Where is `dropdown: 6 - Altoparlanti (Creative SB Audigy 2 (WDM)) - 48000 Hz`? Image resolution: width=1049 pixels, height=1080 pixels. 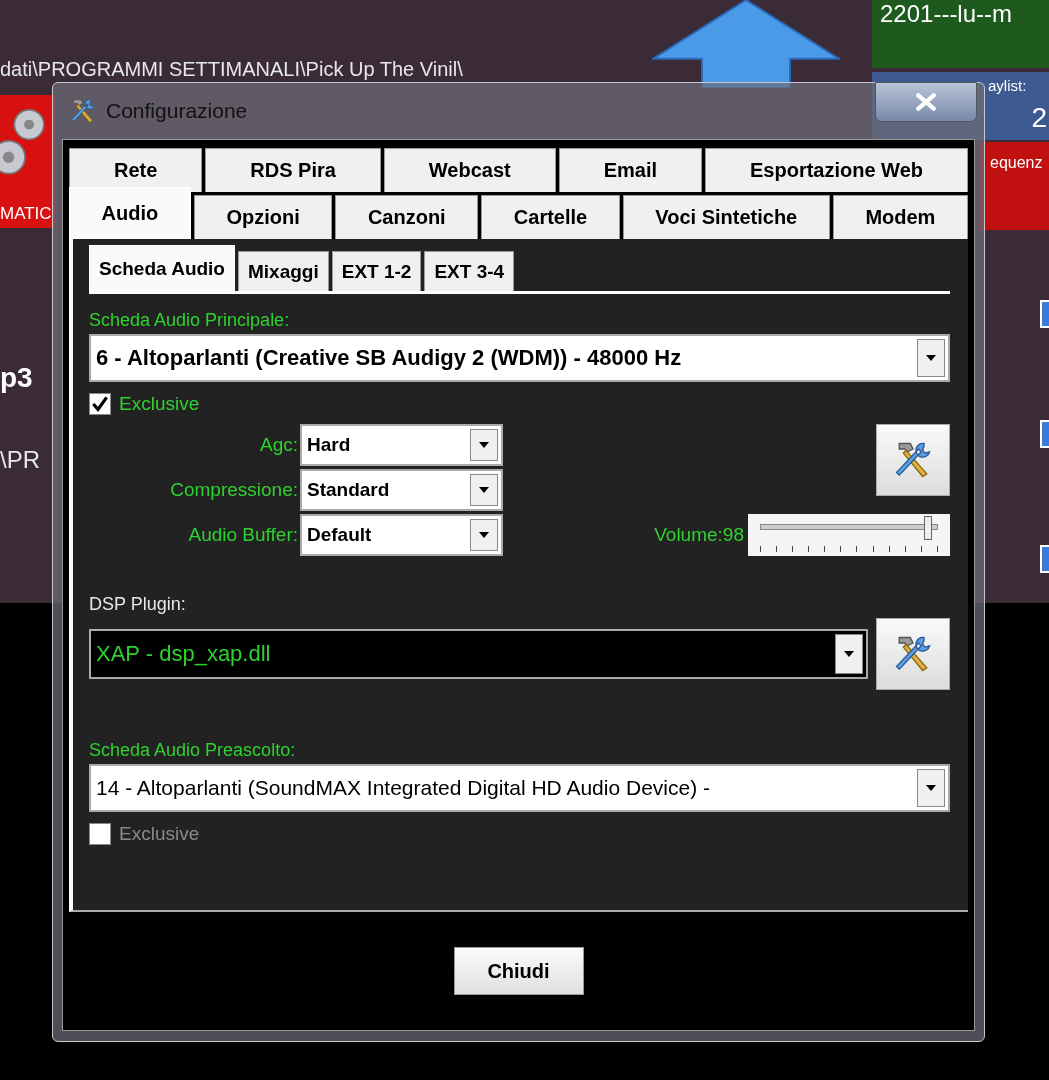 dropdown: 6 - Altoparlanti (Creative SB Audigy 2 (WDM)) - 48000 Hz is located at coordinates (519, 358).